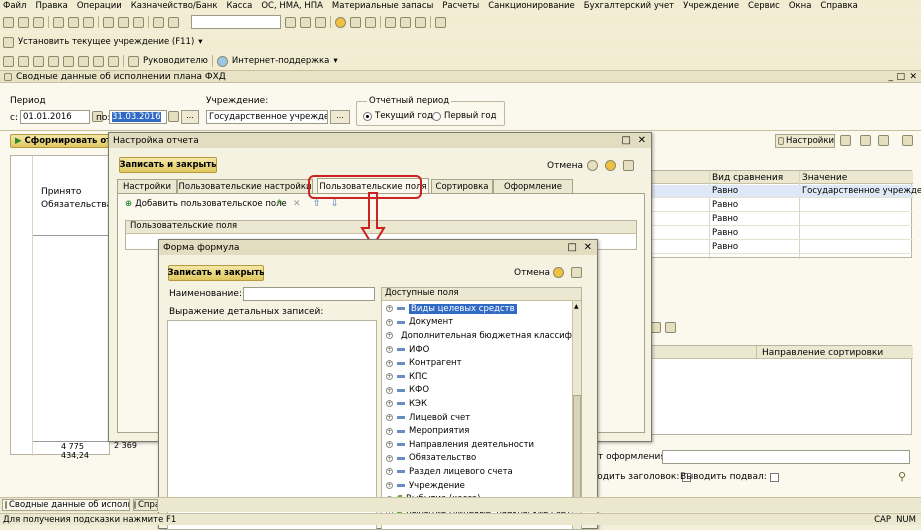 Image resolution: width=921 pixels, height=530 pixels. I want to click on tab-design: Оформление, so click(533, 186).